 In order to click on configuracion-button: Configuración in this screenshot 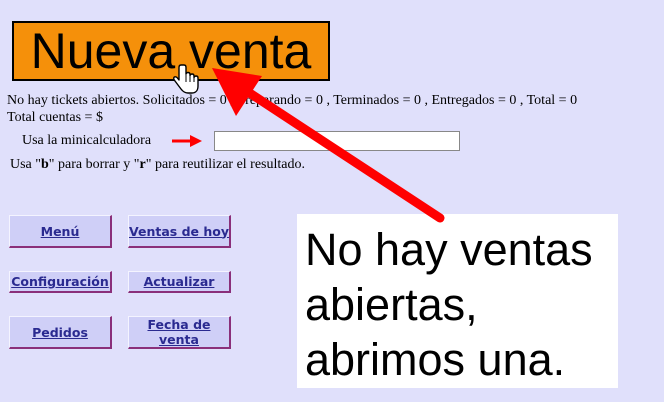, I will do `click(60, 282)`.